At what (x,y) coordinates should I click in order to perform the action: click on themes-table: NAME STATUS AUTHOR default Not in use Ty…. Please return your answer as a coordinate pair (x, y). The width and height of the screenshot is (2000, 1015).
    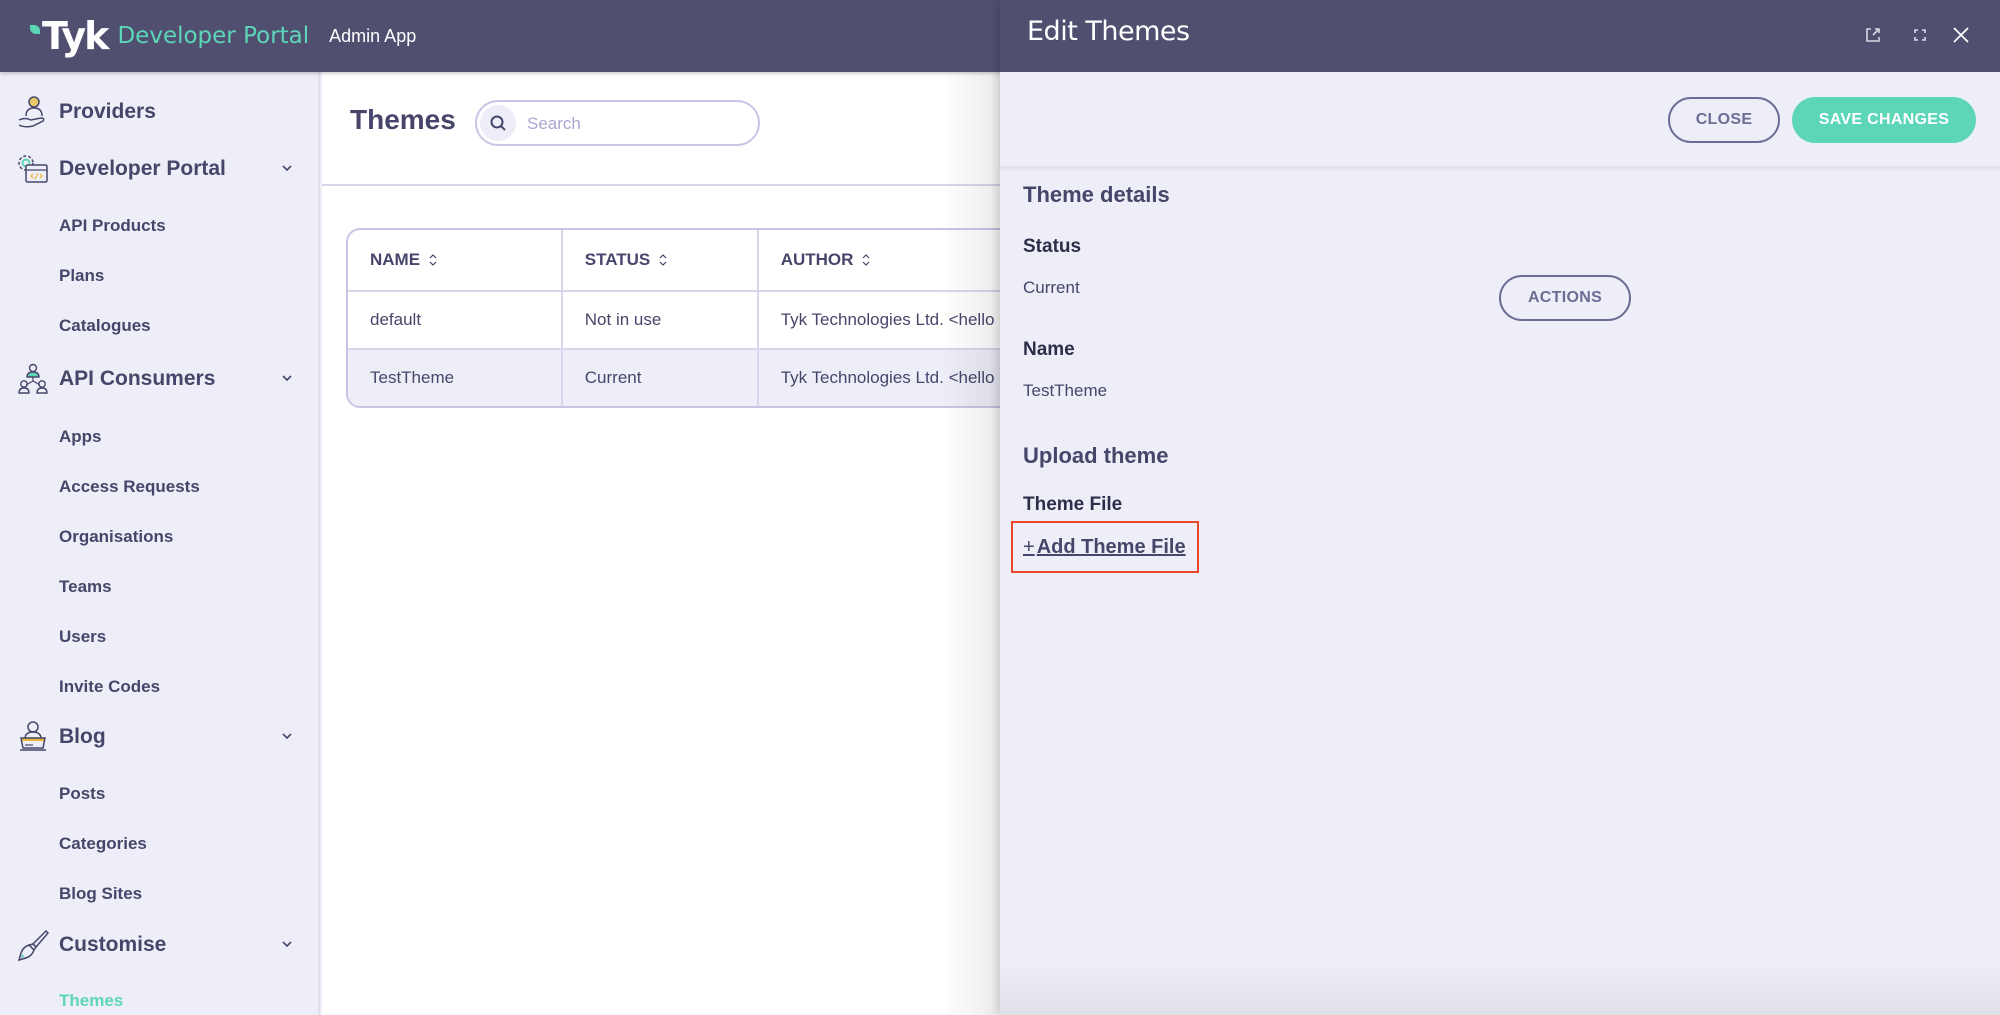
    Looking at the image, I should click on (696, 318).